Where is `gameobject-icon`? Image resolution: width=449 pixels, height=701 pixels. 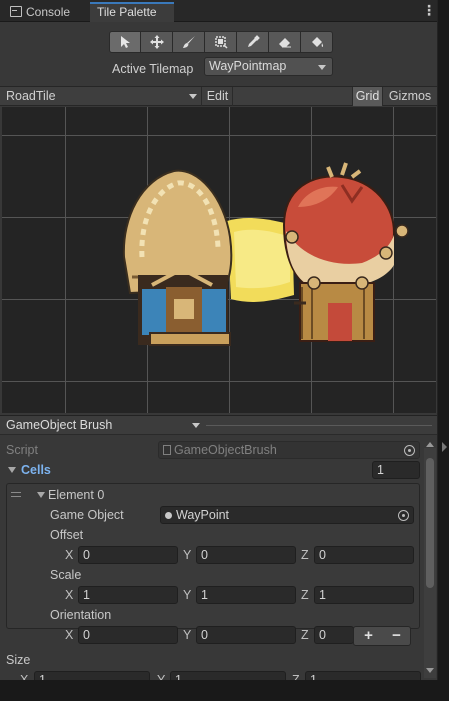
gameobject-icon is located at coordinates (168, 515).